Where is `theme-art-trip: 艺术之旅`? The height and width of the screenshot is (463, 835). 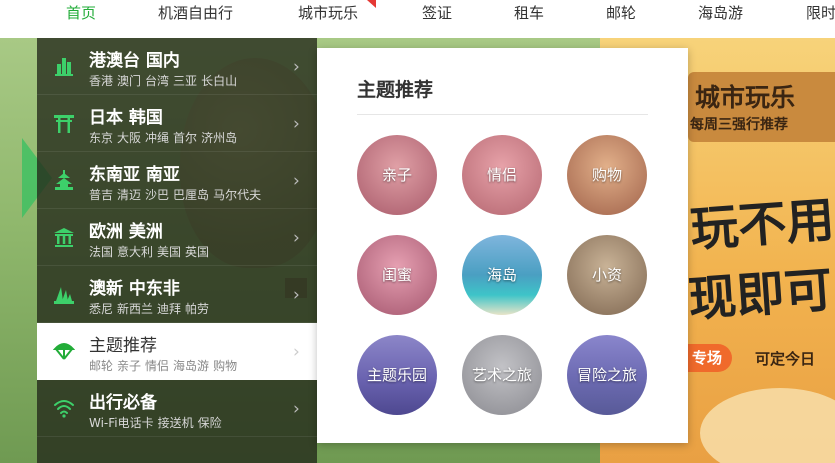 theme-art-trip: 艺术之旅 is located at coordinates (502, 375).